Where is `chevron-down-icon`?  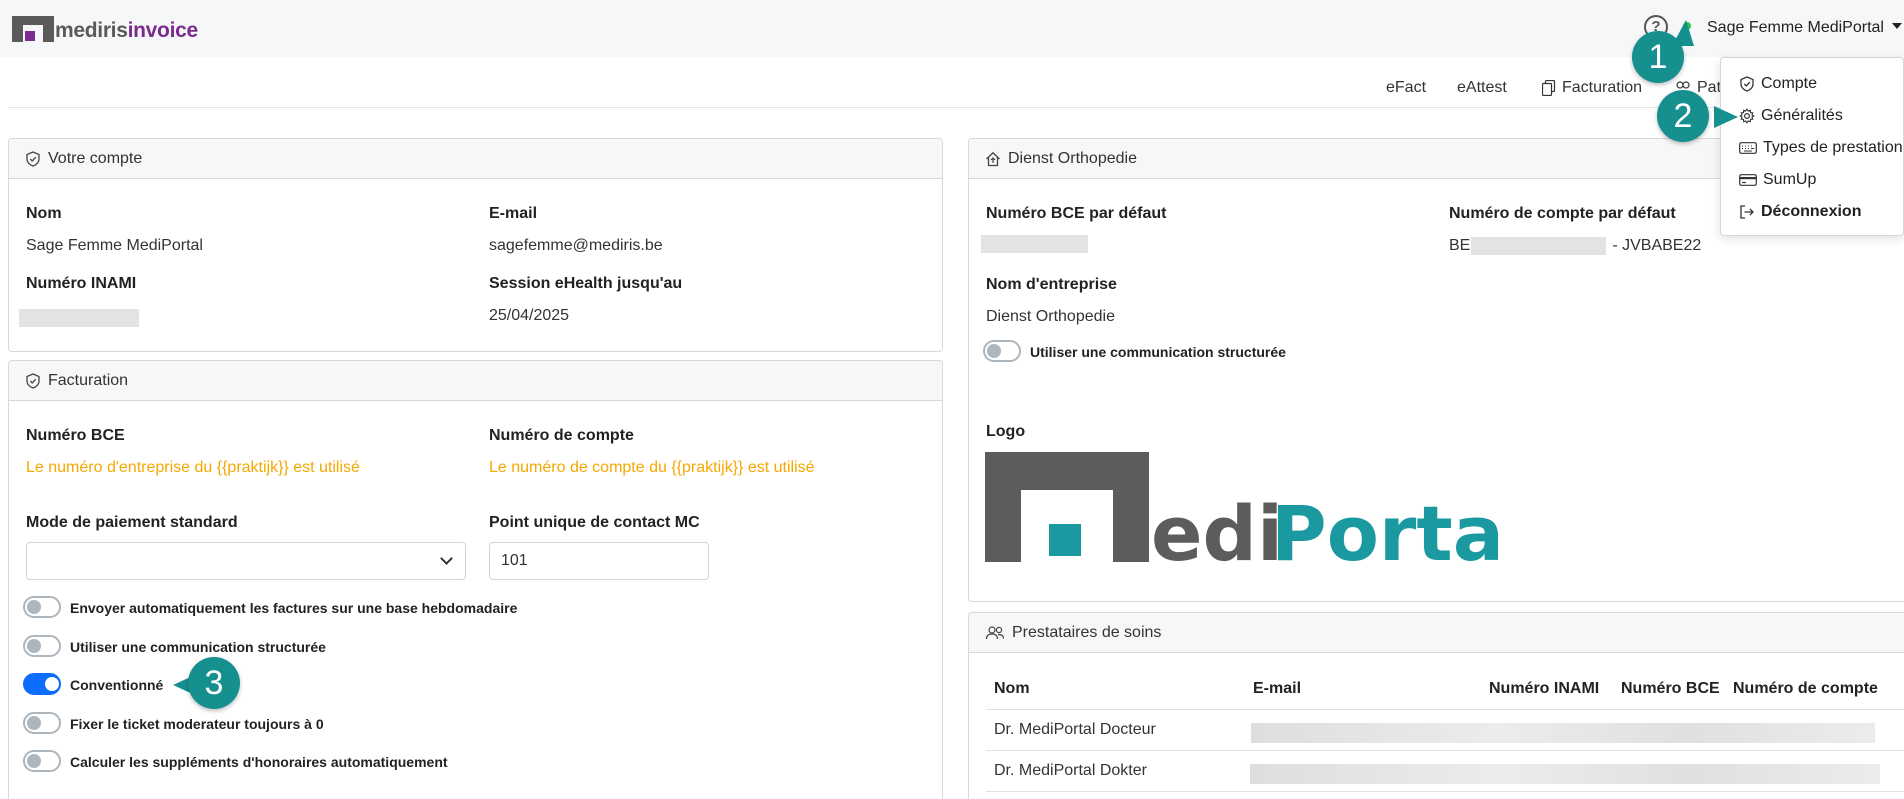 chevron-down-icon is located at coordinates (446, 558).